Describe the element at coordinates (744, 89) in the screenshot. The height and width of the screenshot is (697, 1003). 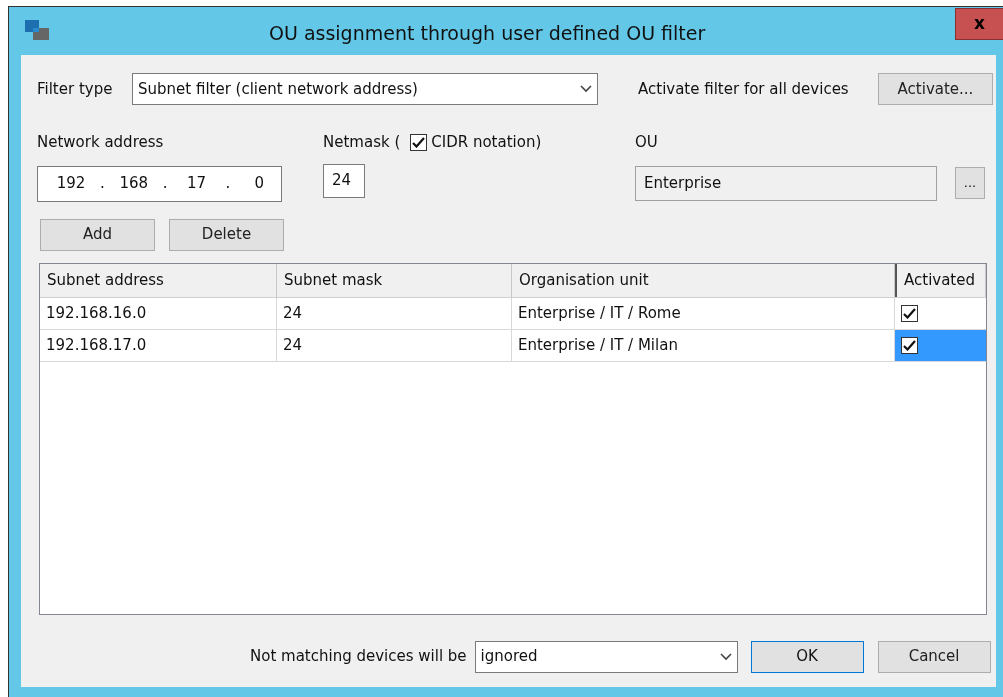
I see `activate-label: Activate filter for all devices` at that location.